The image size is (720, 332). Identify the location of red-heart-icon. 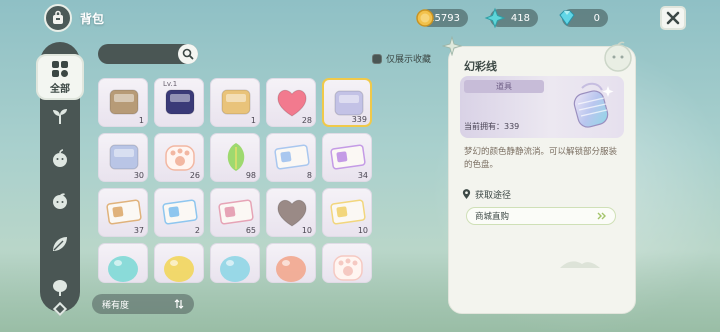
(292, 103).